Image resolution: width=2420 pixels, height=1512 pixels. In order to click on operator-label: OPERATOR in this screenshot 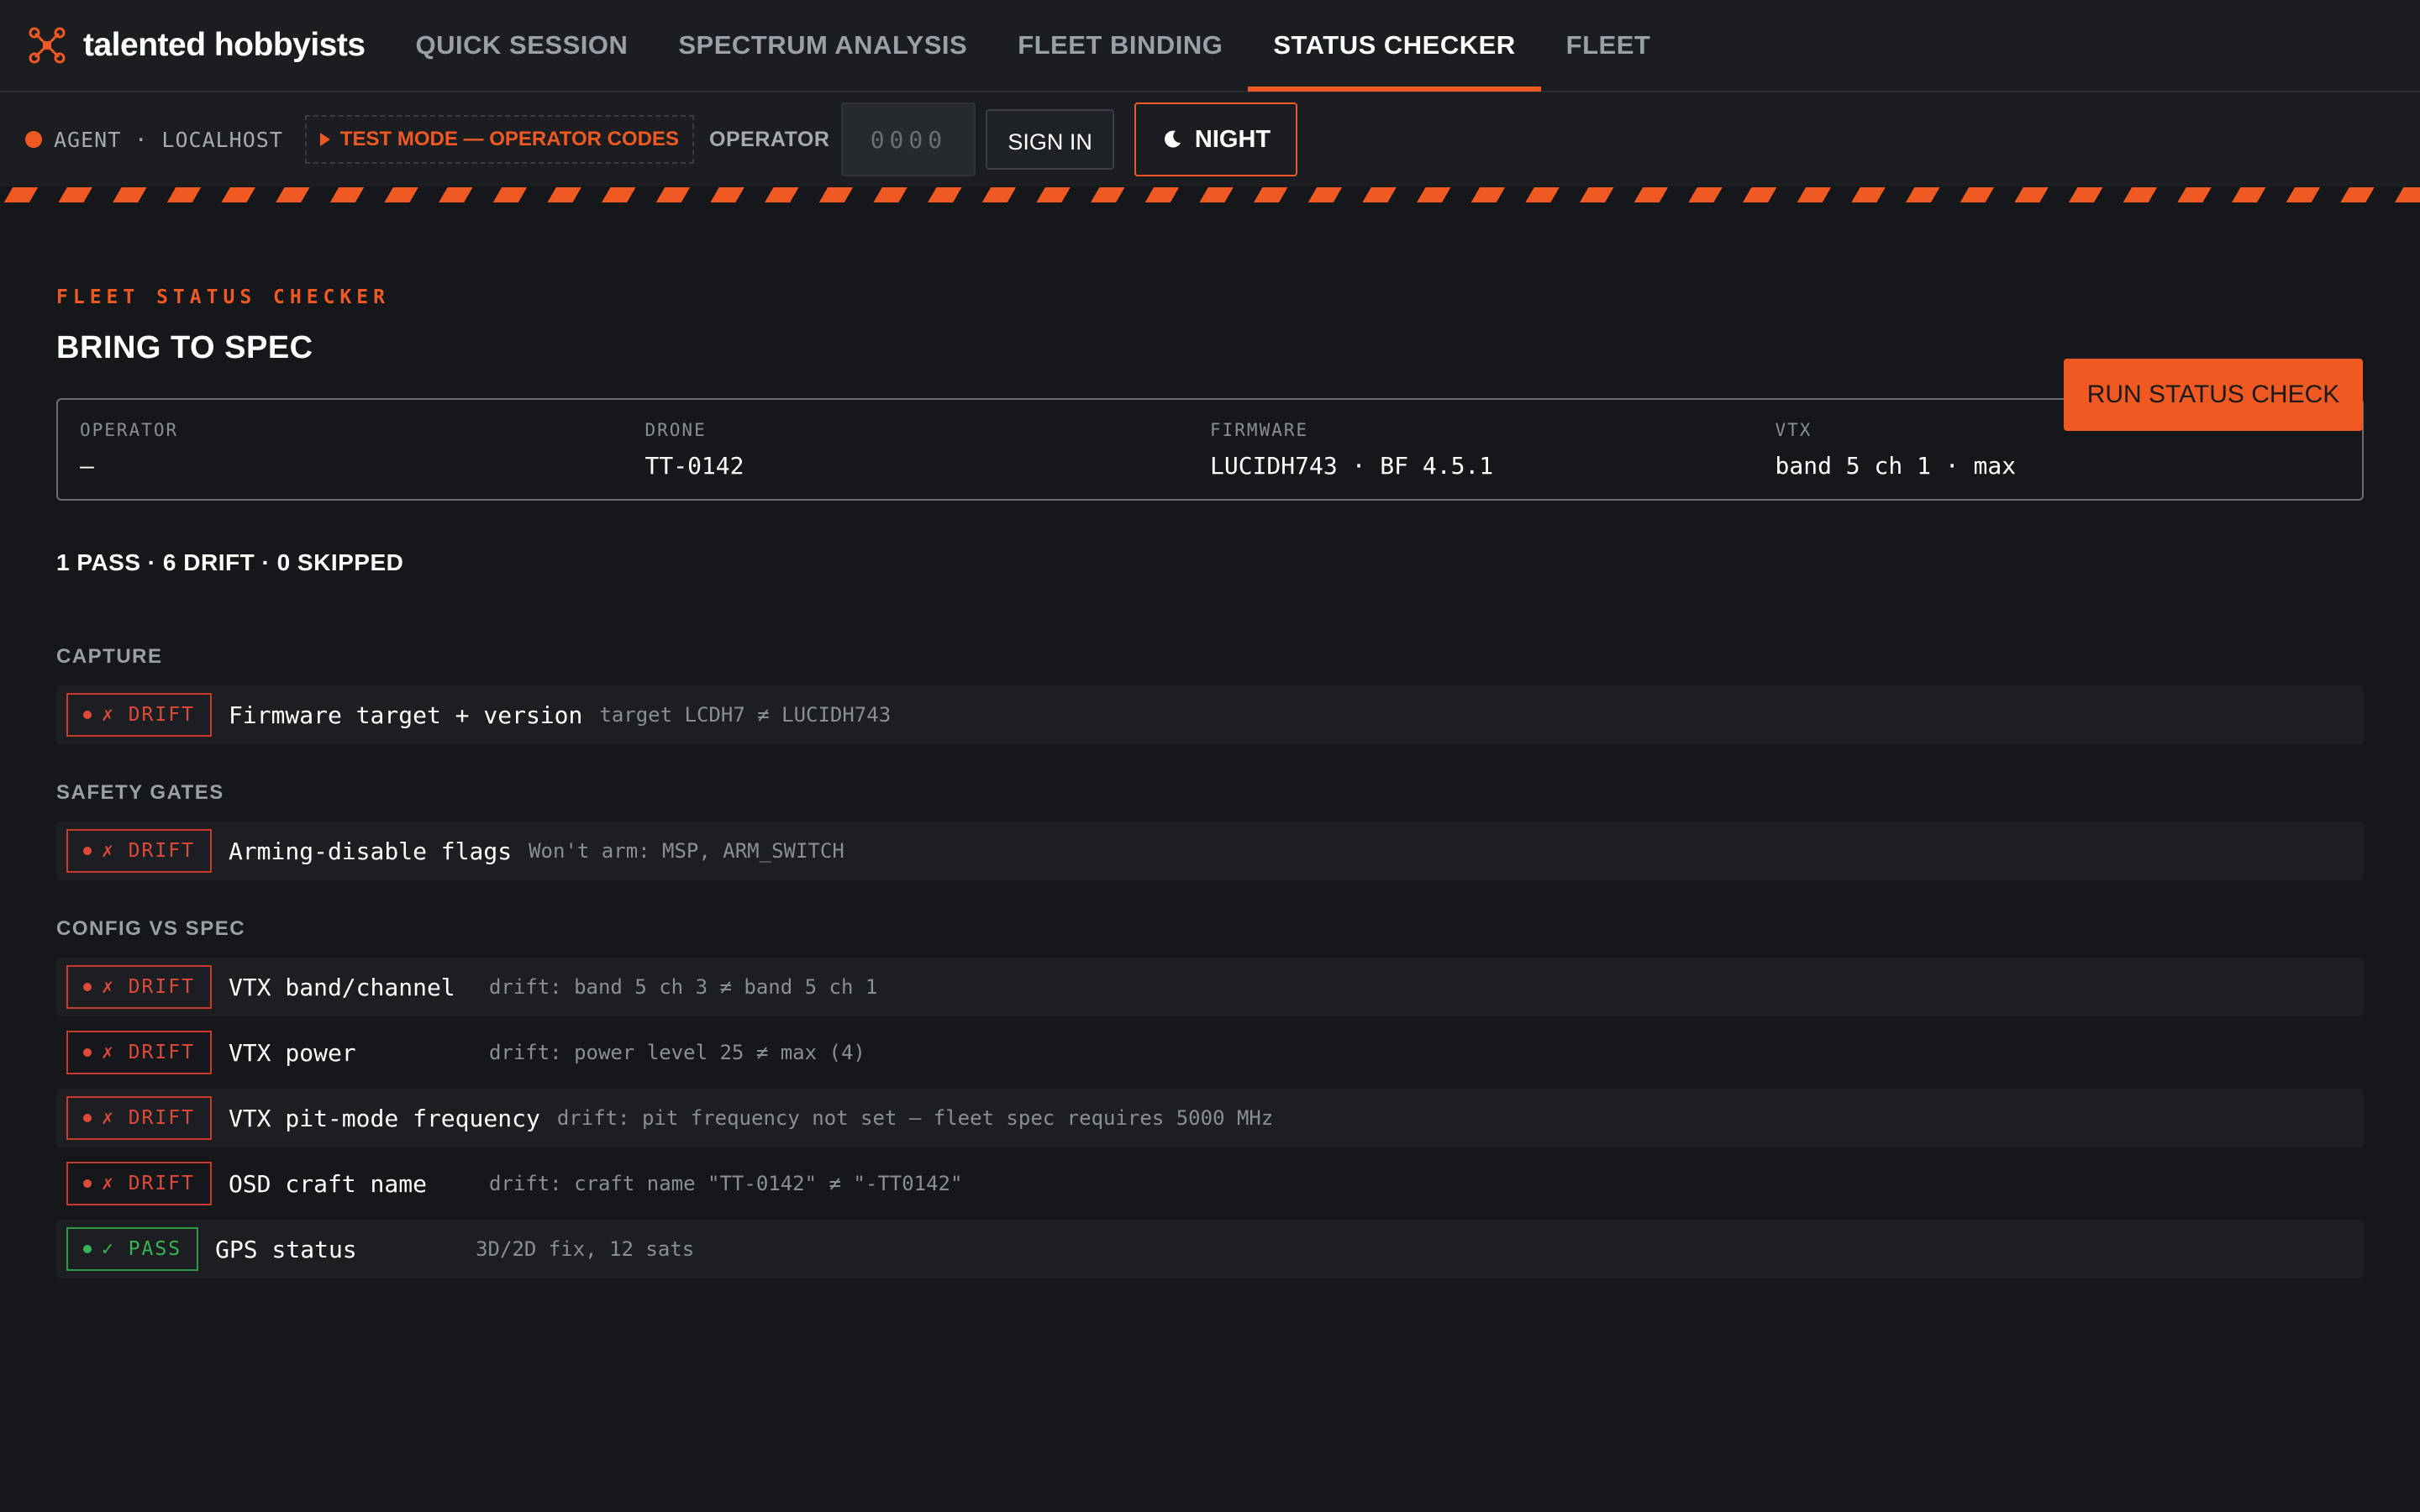, I will do `click(769, 139)`.